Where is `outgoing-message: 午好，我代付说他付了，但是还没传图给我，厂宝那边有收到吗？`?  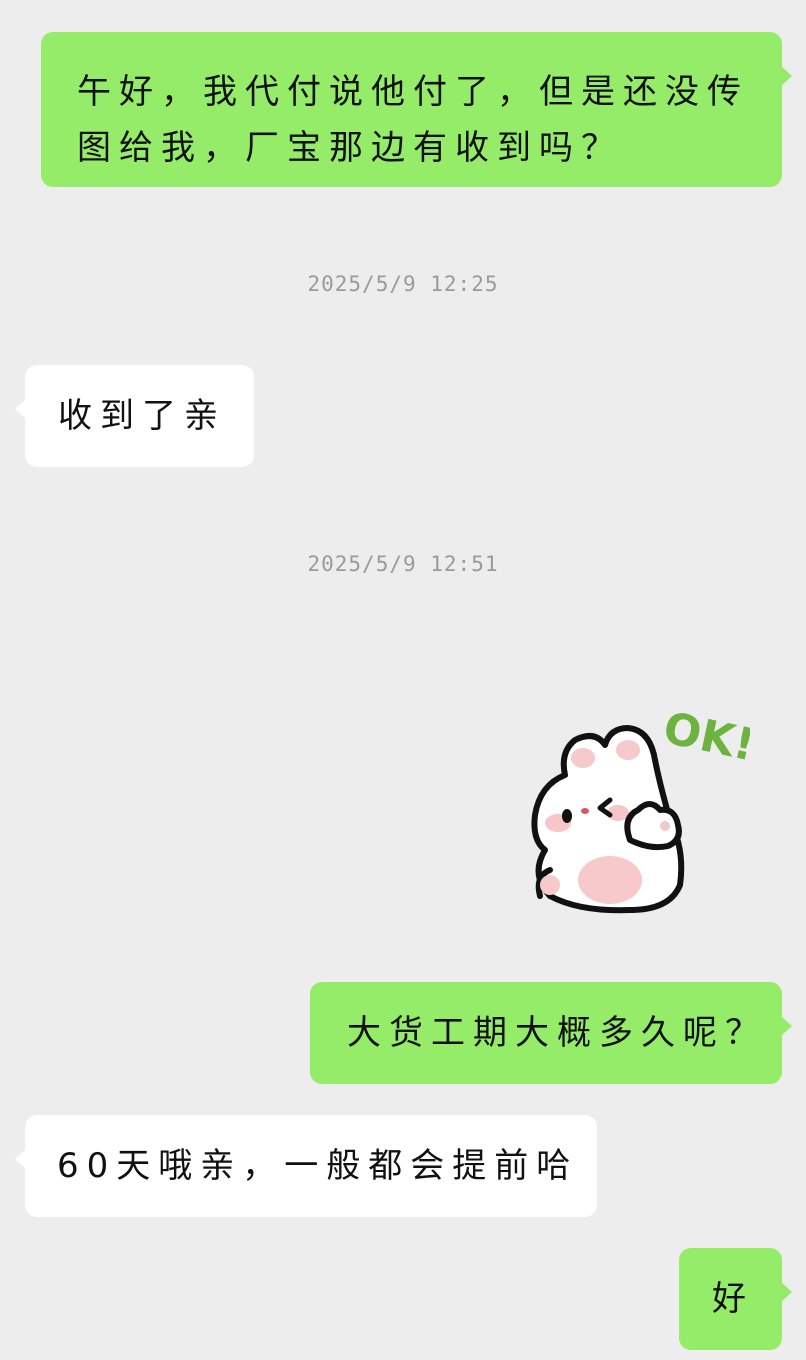 outgoing-message: 午好，我代付说他付了，但是还没传图给我，厂宝那边有收到吗？ is located at coordinates (416, 109).